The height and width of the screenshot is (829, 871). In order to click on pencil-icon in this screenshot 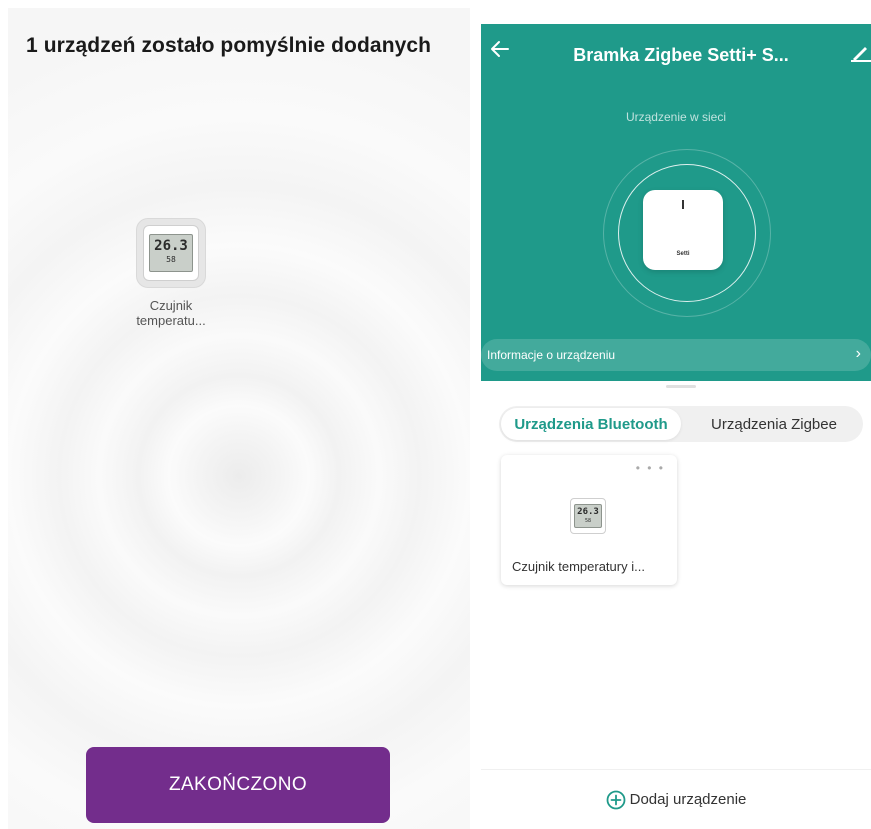, I will do `click(861, 52)`.